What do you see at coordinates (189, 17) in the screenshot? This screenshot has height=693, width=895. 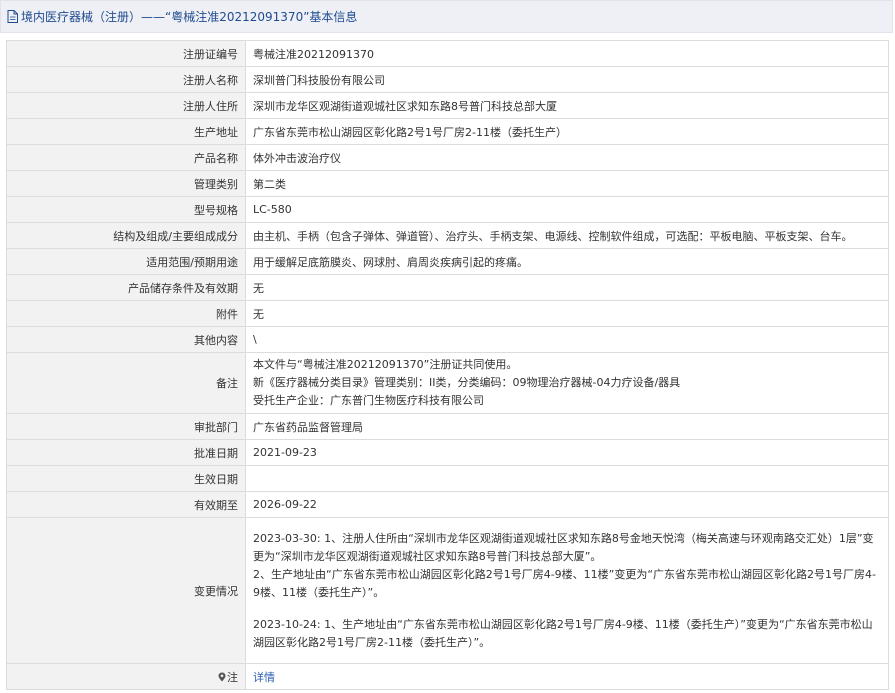 I see `page-title: 境内医疗器械（注册）——“粤械注准20212091370”基本信息` at bounding box center [189, 17].